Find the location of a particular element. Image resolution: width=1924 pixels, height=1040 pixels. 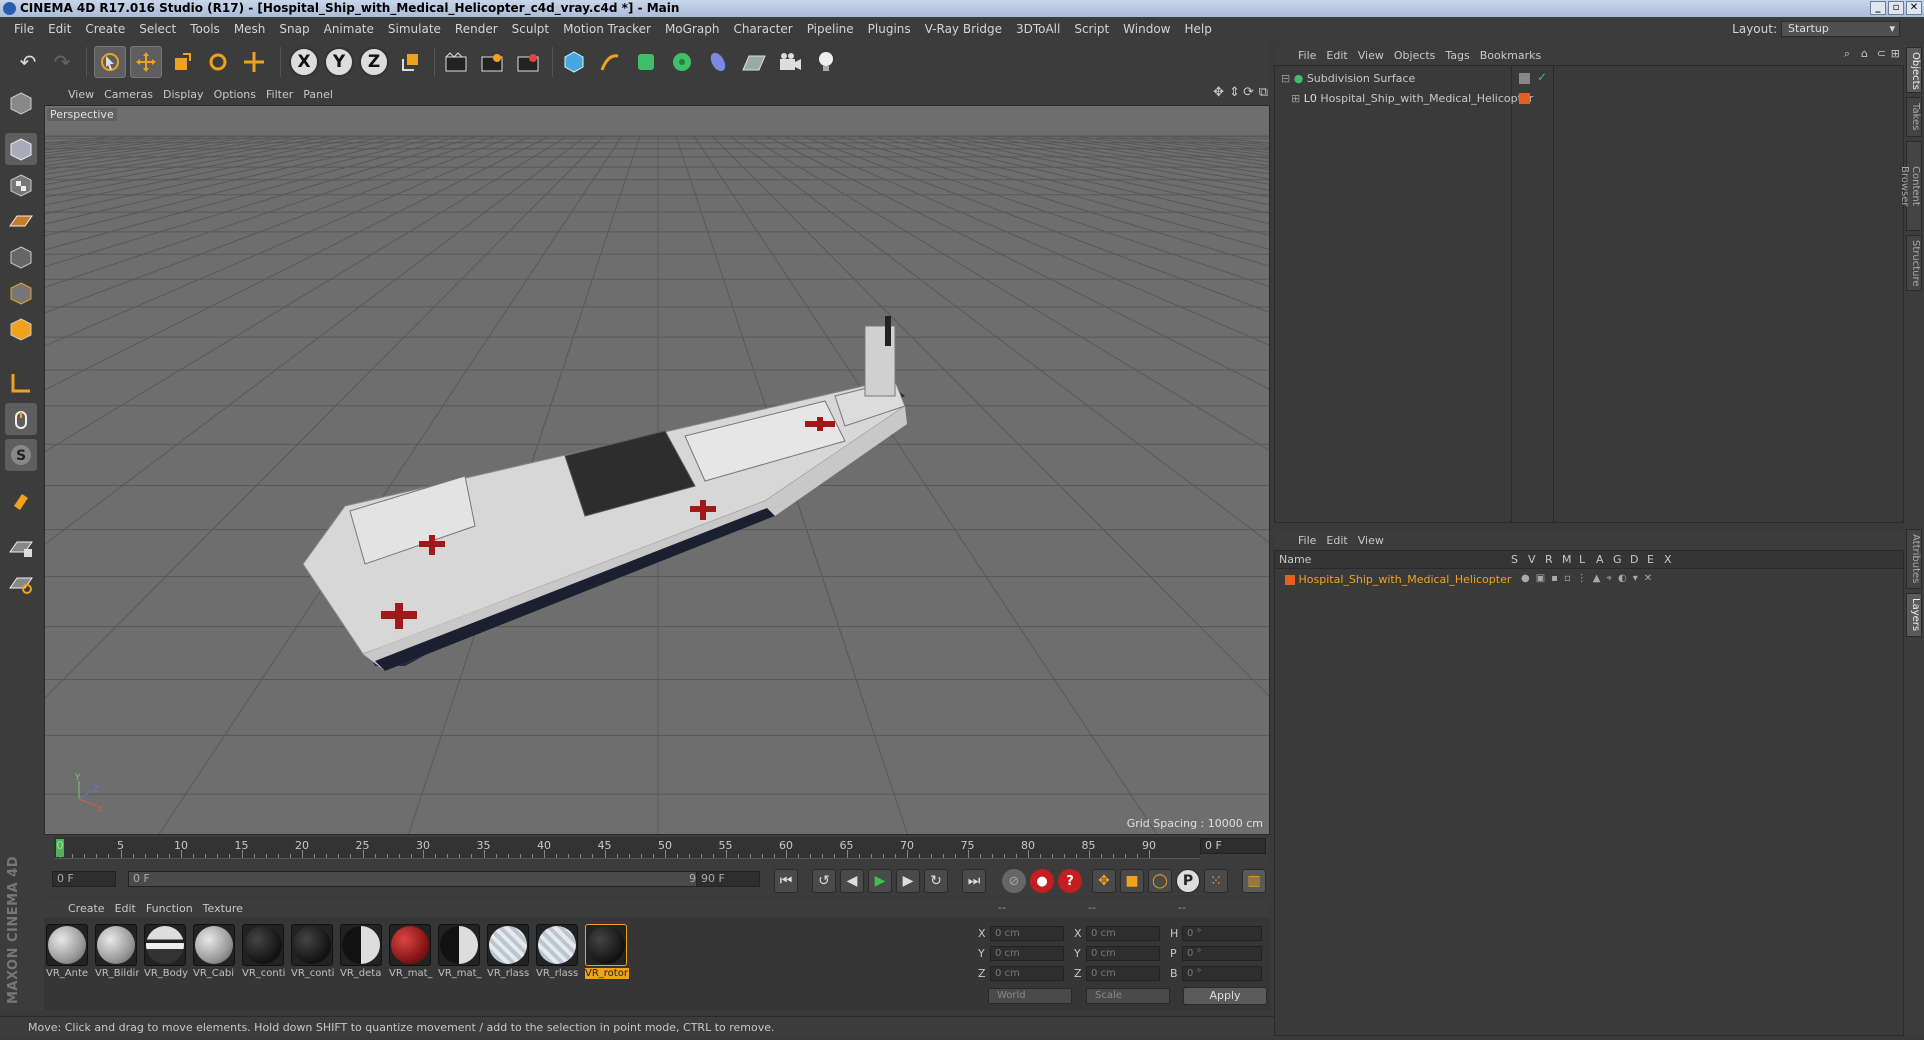

tab-takes: Takes is located at coordinates (1914, 117).